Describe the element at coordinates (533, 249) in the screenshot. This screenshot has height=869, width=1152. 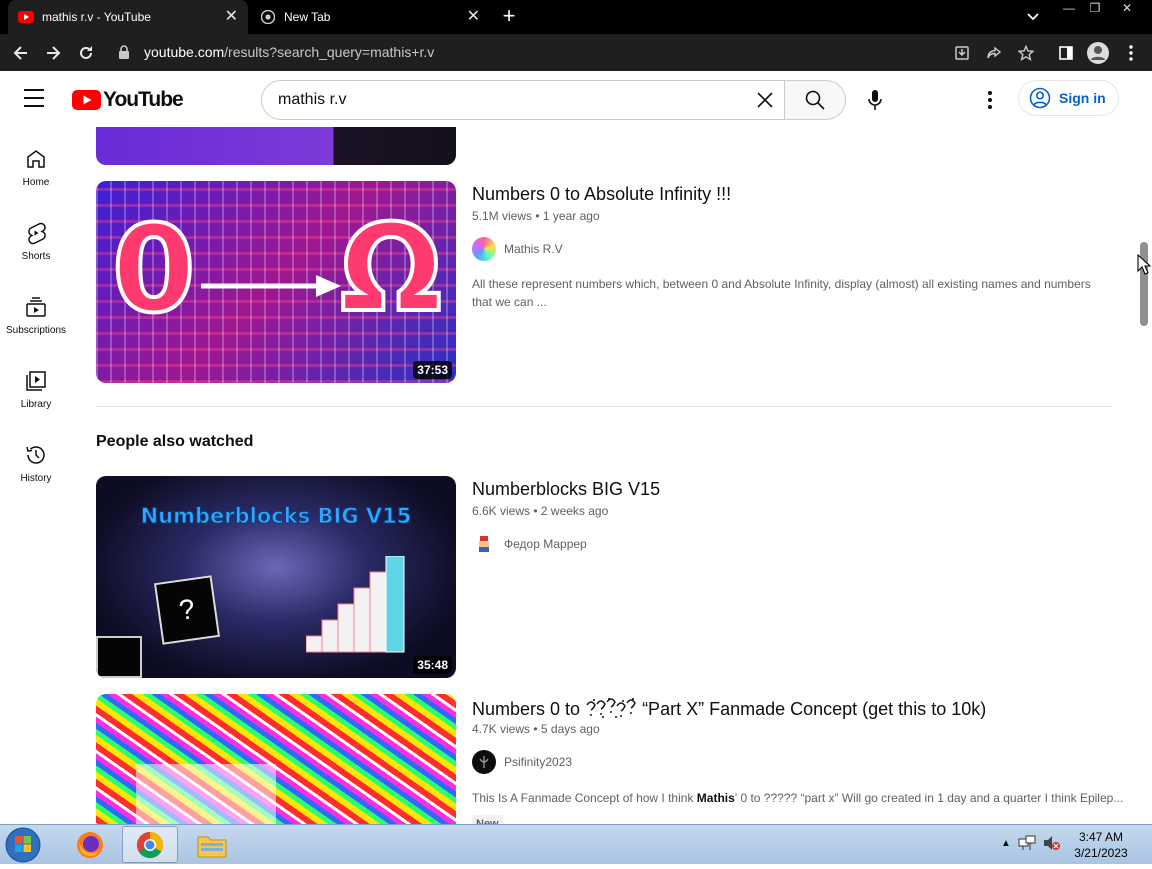
I see `channel-name: Mathis R.V` at that location.